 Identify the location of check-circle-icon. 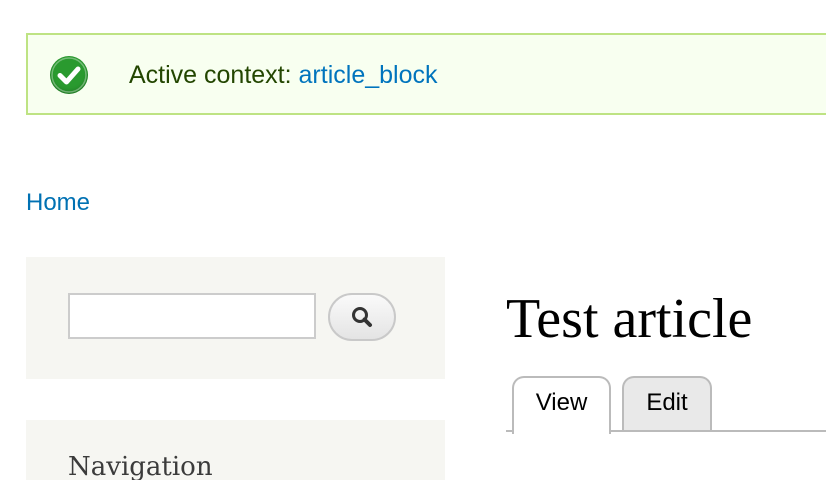
(69, 75).